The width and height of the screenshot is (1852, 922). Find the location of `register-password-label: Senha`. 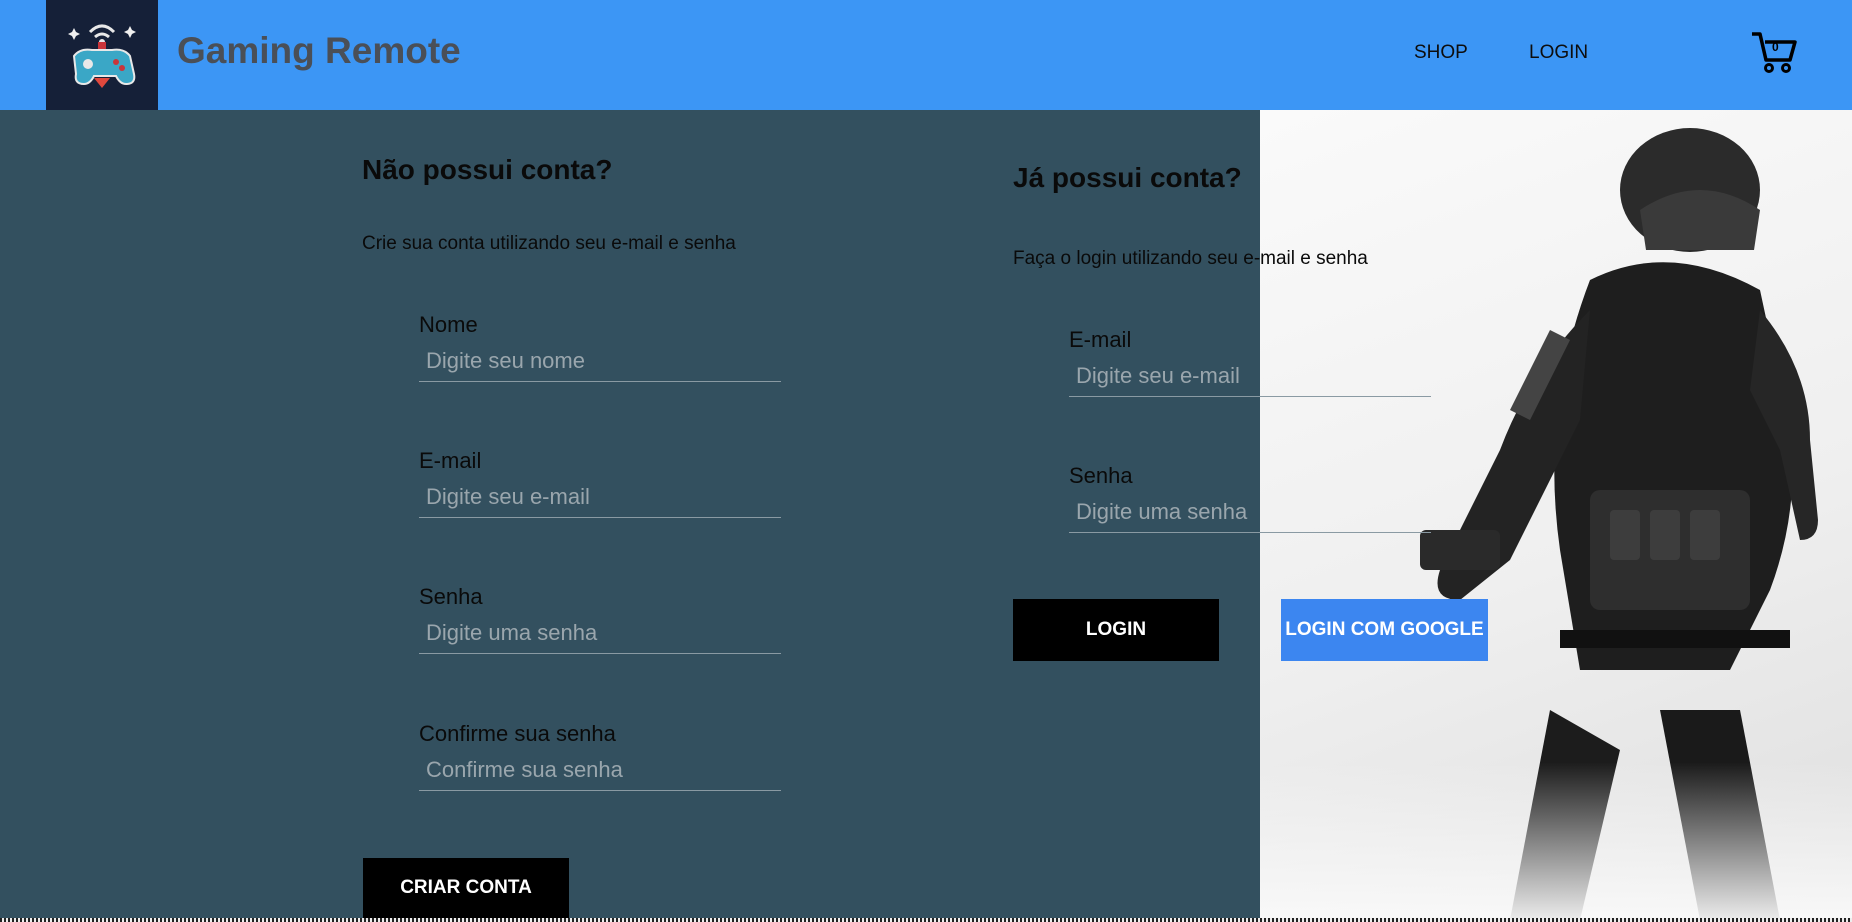

register-password-label: Senha is located at coordinates (451, 596).